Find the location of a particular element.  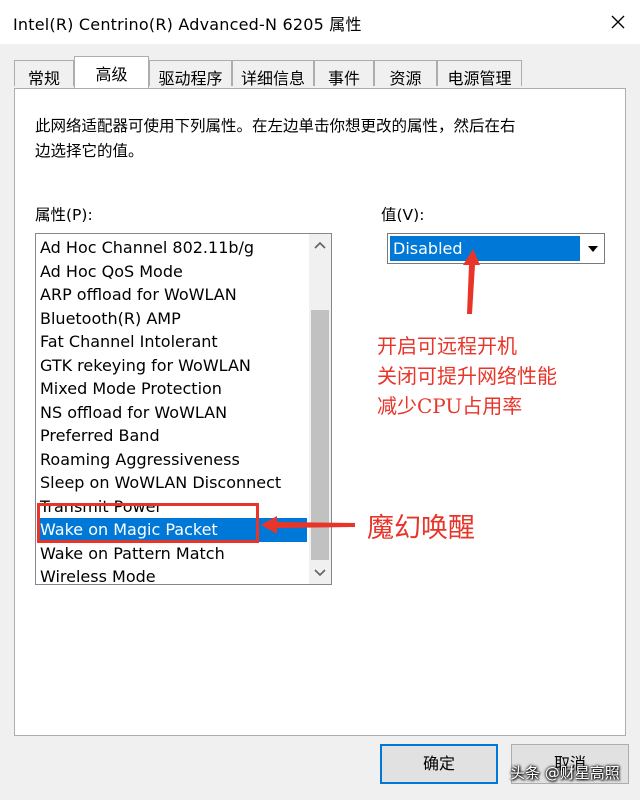

chevron-down-icon is located at coordinates (320, 573).